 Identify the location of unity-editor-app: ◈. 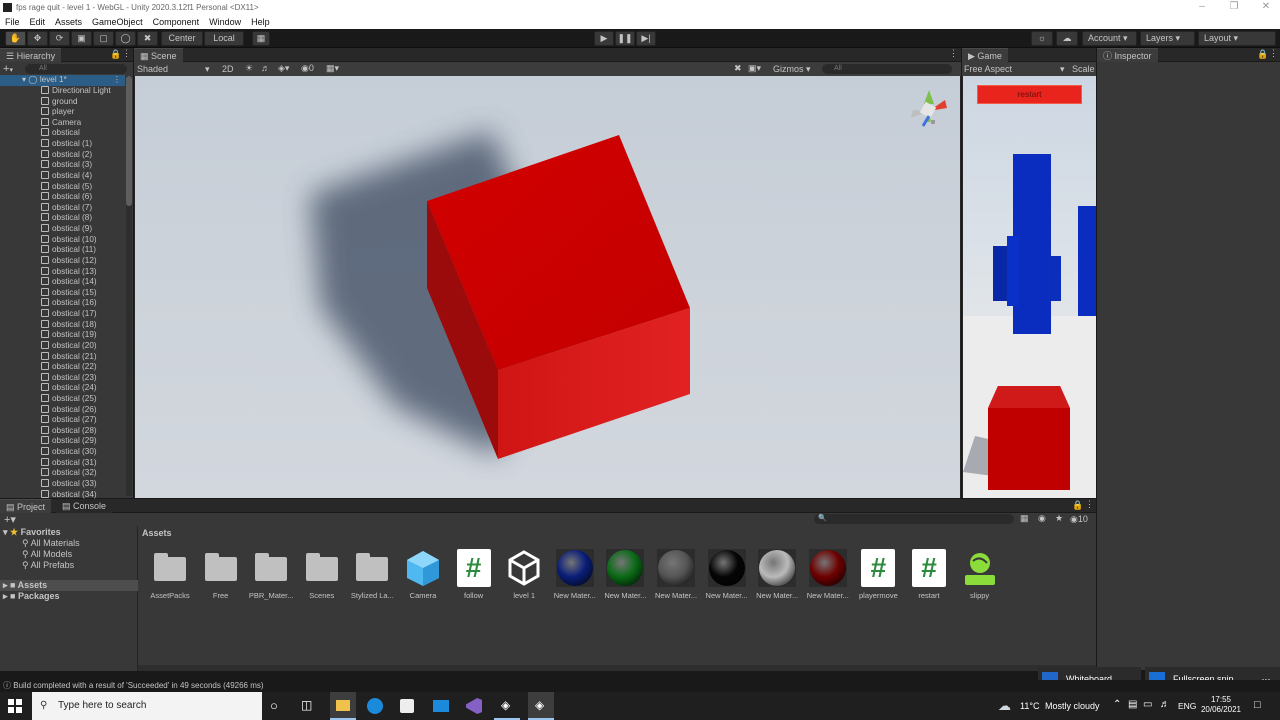
(541, 706).